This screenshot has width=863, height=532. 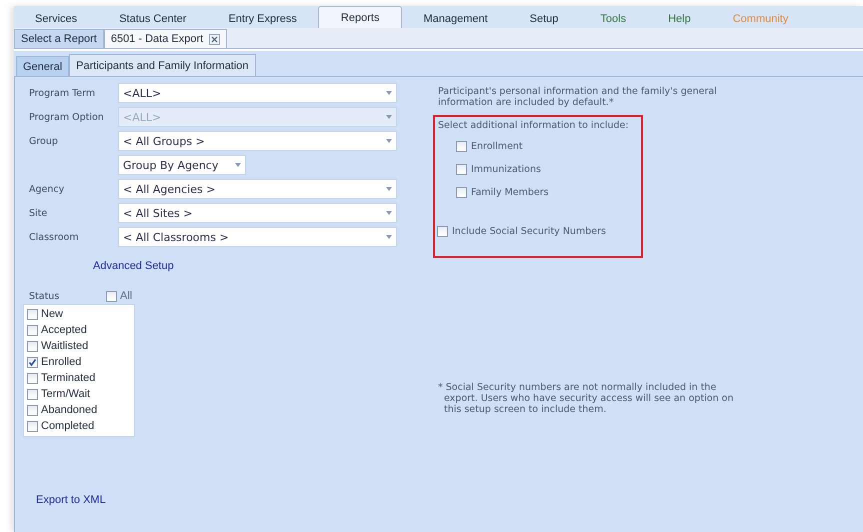 I want to click on footnote-text: * Social Security numbers are not normally included in the export. Users who have security access will see an option on this setup screen to include them., so click(x=586, y=398).